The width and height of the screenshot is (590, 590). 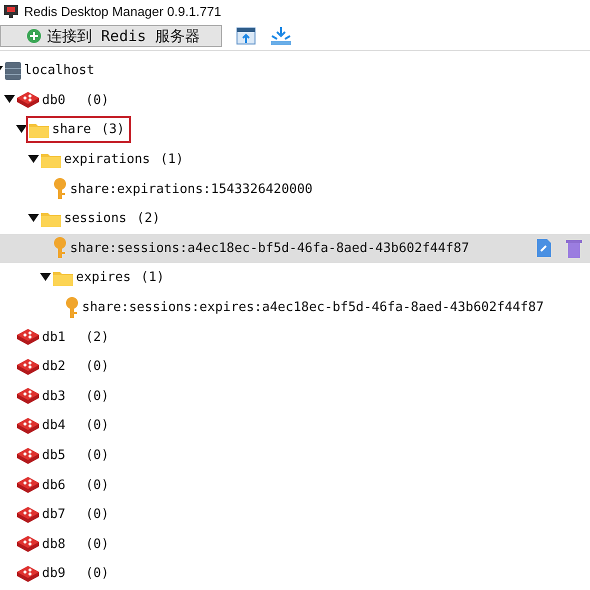 I want to click on node-label: db0, so click(x=54, y=100).